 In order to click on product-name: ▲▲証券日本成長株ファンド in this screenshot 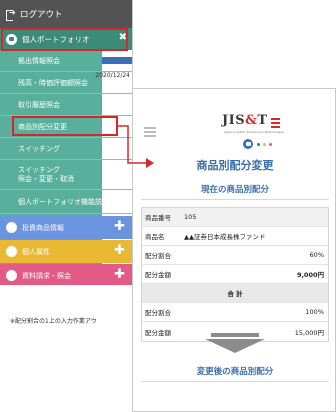, I will do `click(225, 237)`.